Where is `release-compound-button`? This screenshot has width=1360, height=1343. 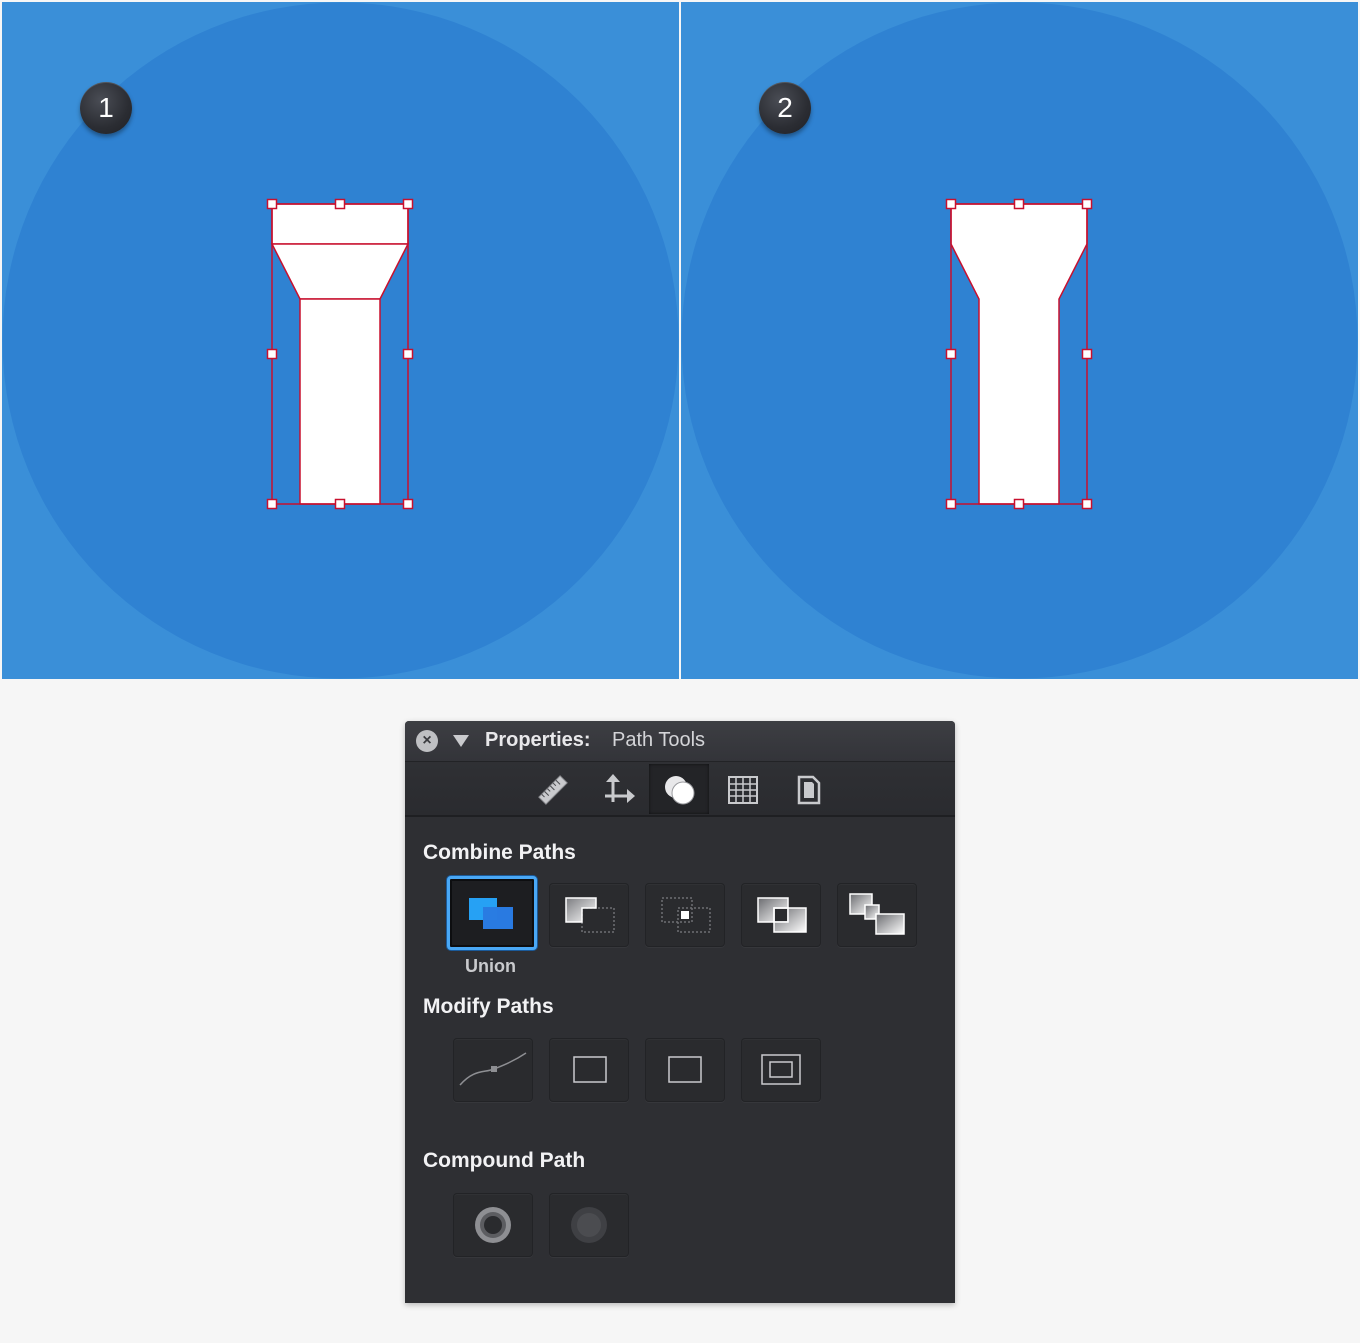
release-compound-button is located at coordinates (589, 1225).